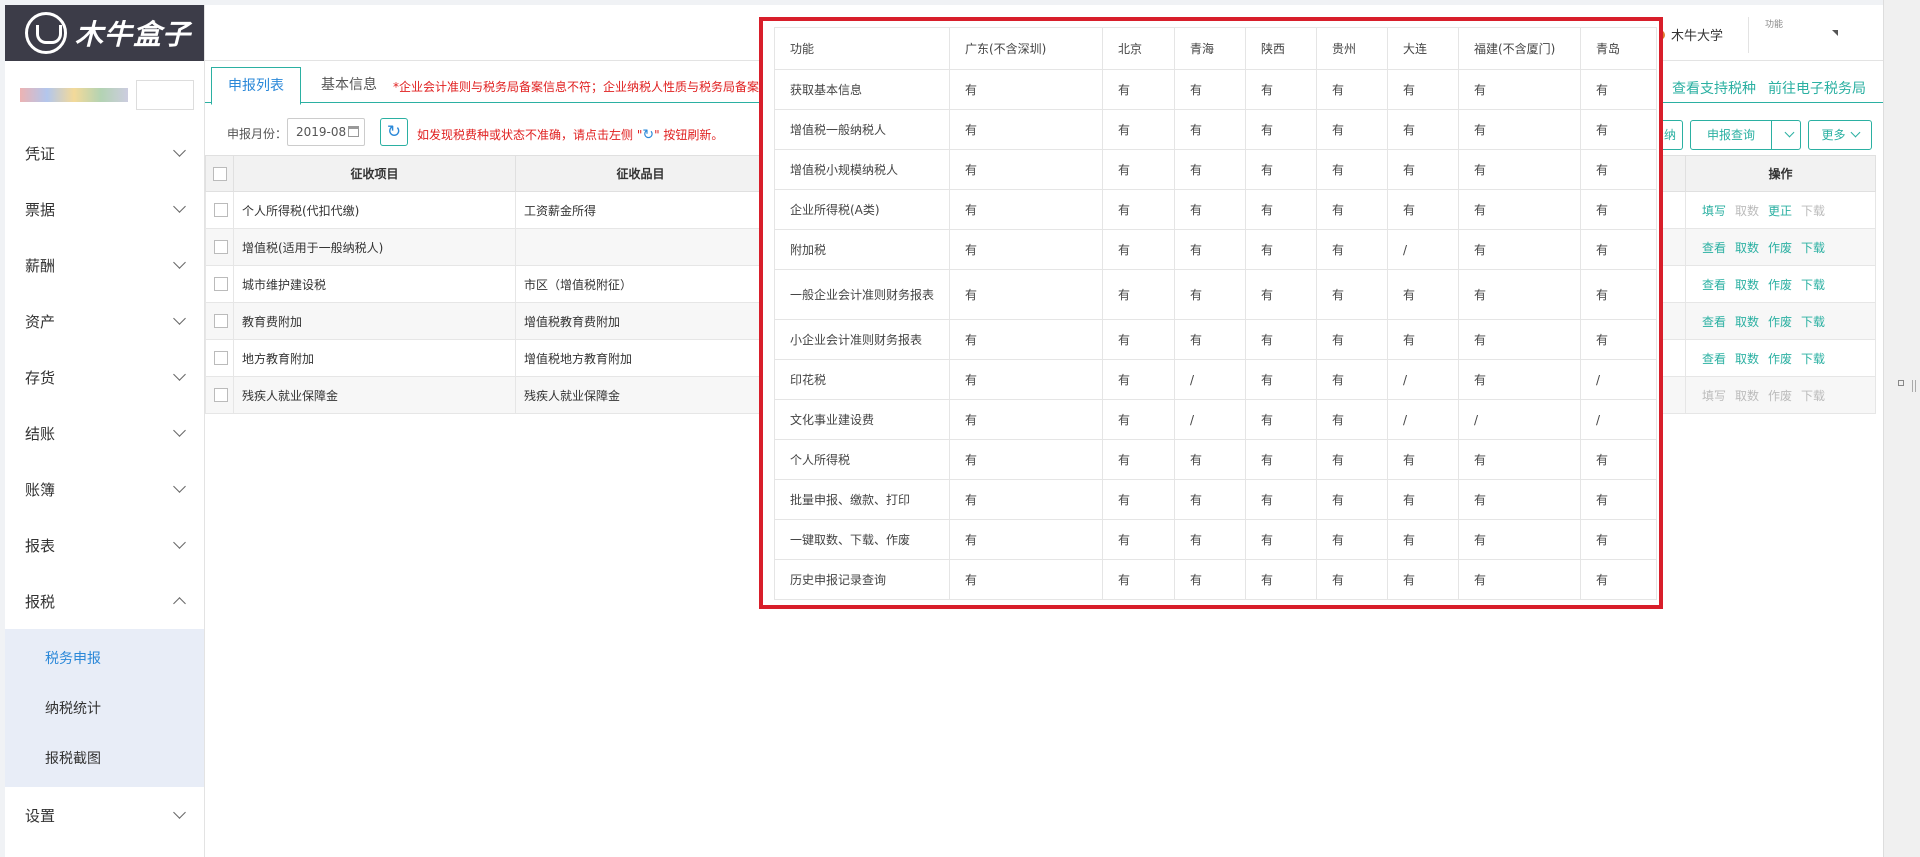 Image resolution: width=1920 pixels, height=857 pixels. I want to click on select-all-cell, so click(219, 173).